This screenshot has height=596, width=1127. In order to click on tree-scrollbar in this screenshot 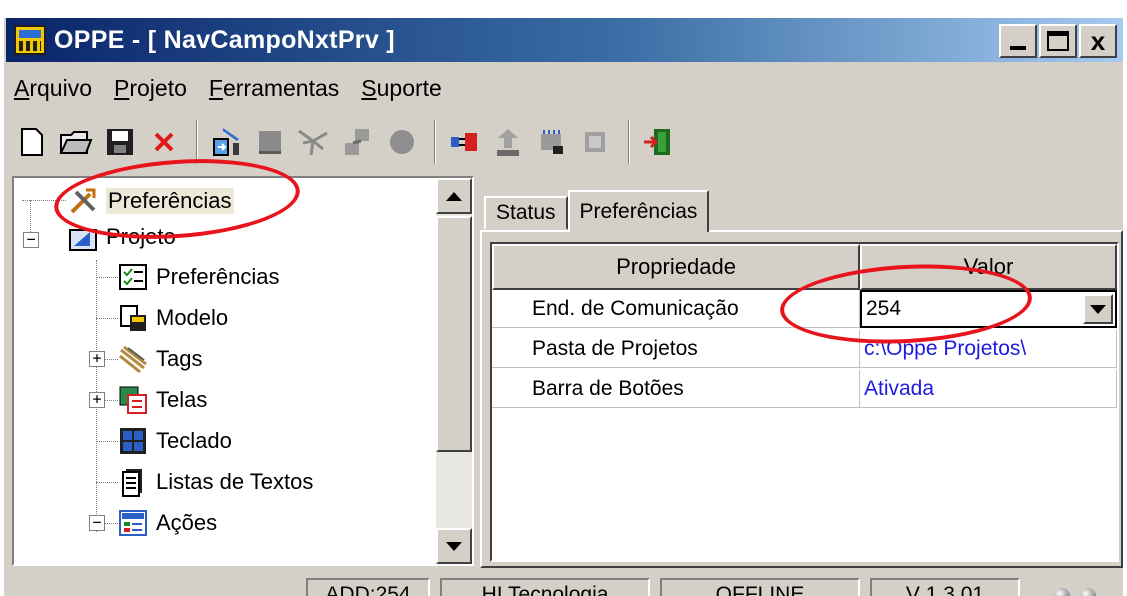, I will do `click(454, 371)`.